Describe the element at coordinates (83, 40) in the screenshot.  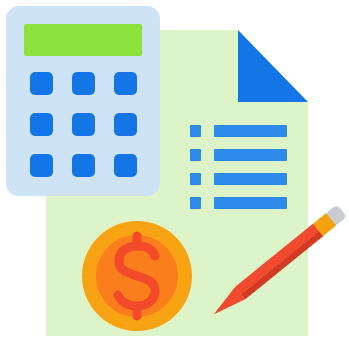
I see `calculator-display` at that location.